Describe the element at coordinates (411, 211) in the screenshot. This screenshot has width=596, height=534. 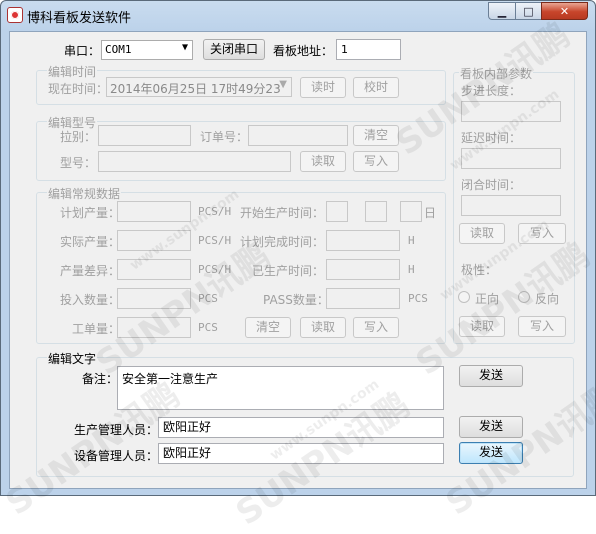
I see `start-day-input` at that location.